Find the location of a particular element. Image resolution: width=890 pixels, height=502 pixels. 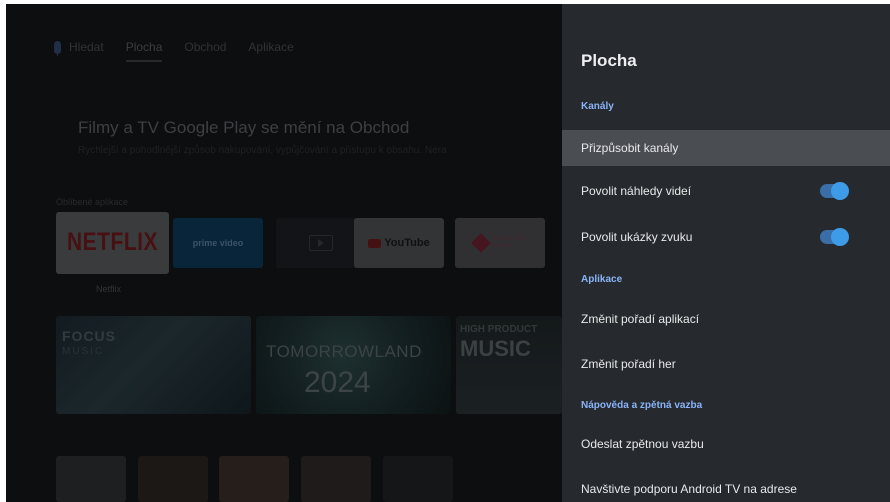

favorite-apps-label: Oblíbené aplikace is located at coordinates (92, 202).